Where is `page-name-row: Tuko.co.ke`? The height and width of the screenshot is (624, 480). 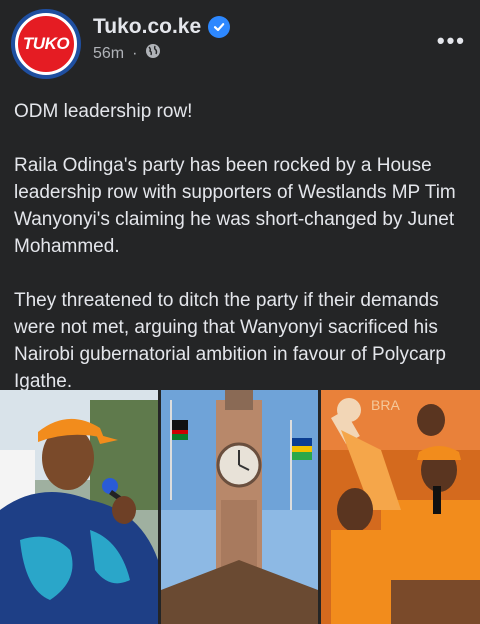
page-name-row: Tuko.co.ke is located at coordinates (162, 27).